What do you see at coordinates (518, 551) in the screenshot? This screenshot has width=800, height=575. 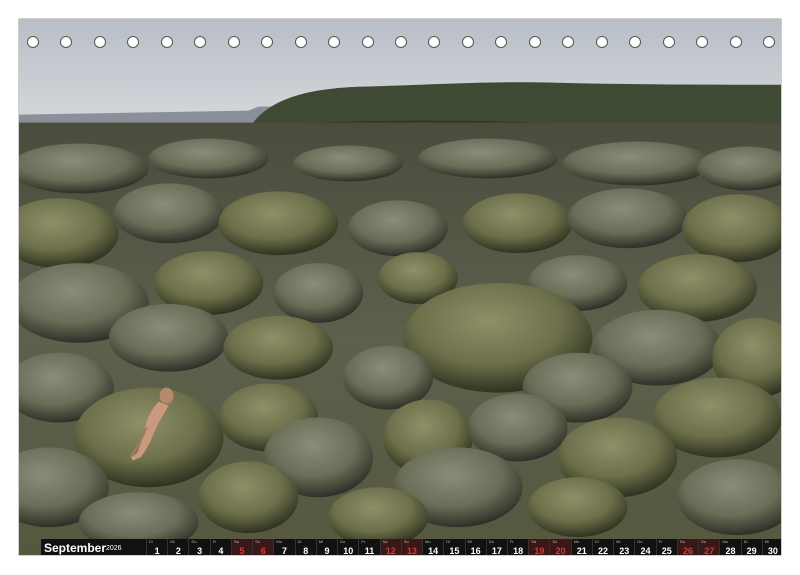 I see `day-number: 18` at bounding box center [518, 551].